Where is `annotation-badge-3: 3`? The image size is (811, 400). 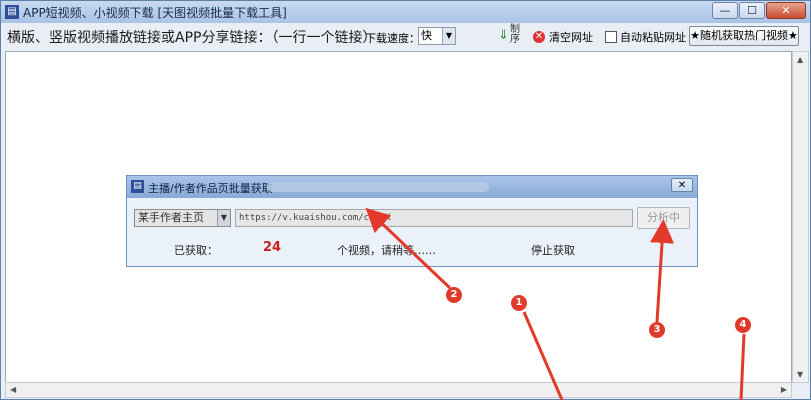
annotation-badge-3: 3 is located at coordinates (657, 330).